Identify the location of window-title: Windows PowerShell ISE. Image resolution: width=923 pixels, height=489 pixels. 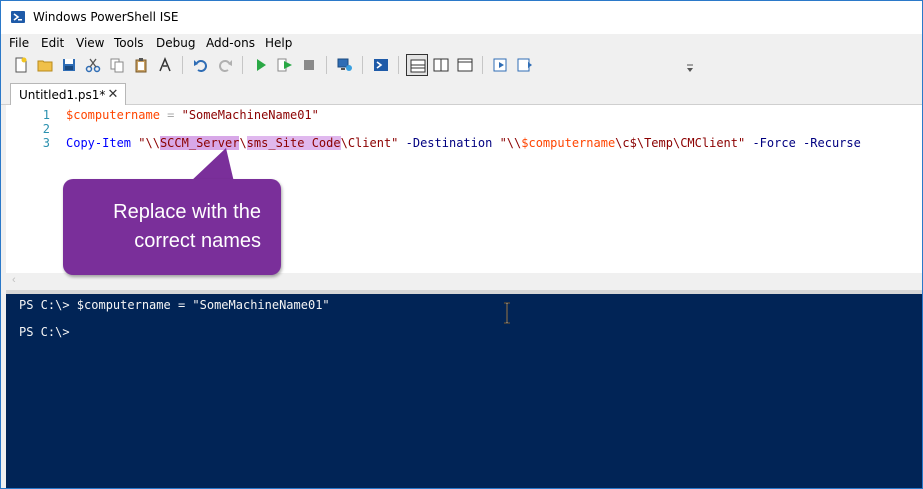
(106, 17).